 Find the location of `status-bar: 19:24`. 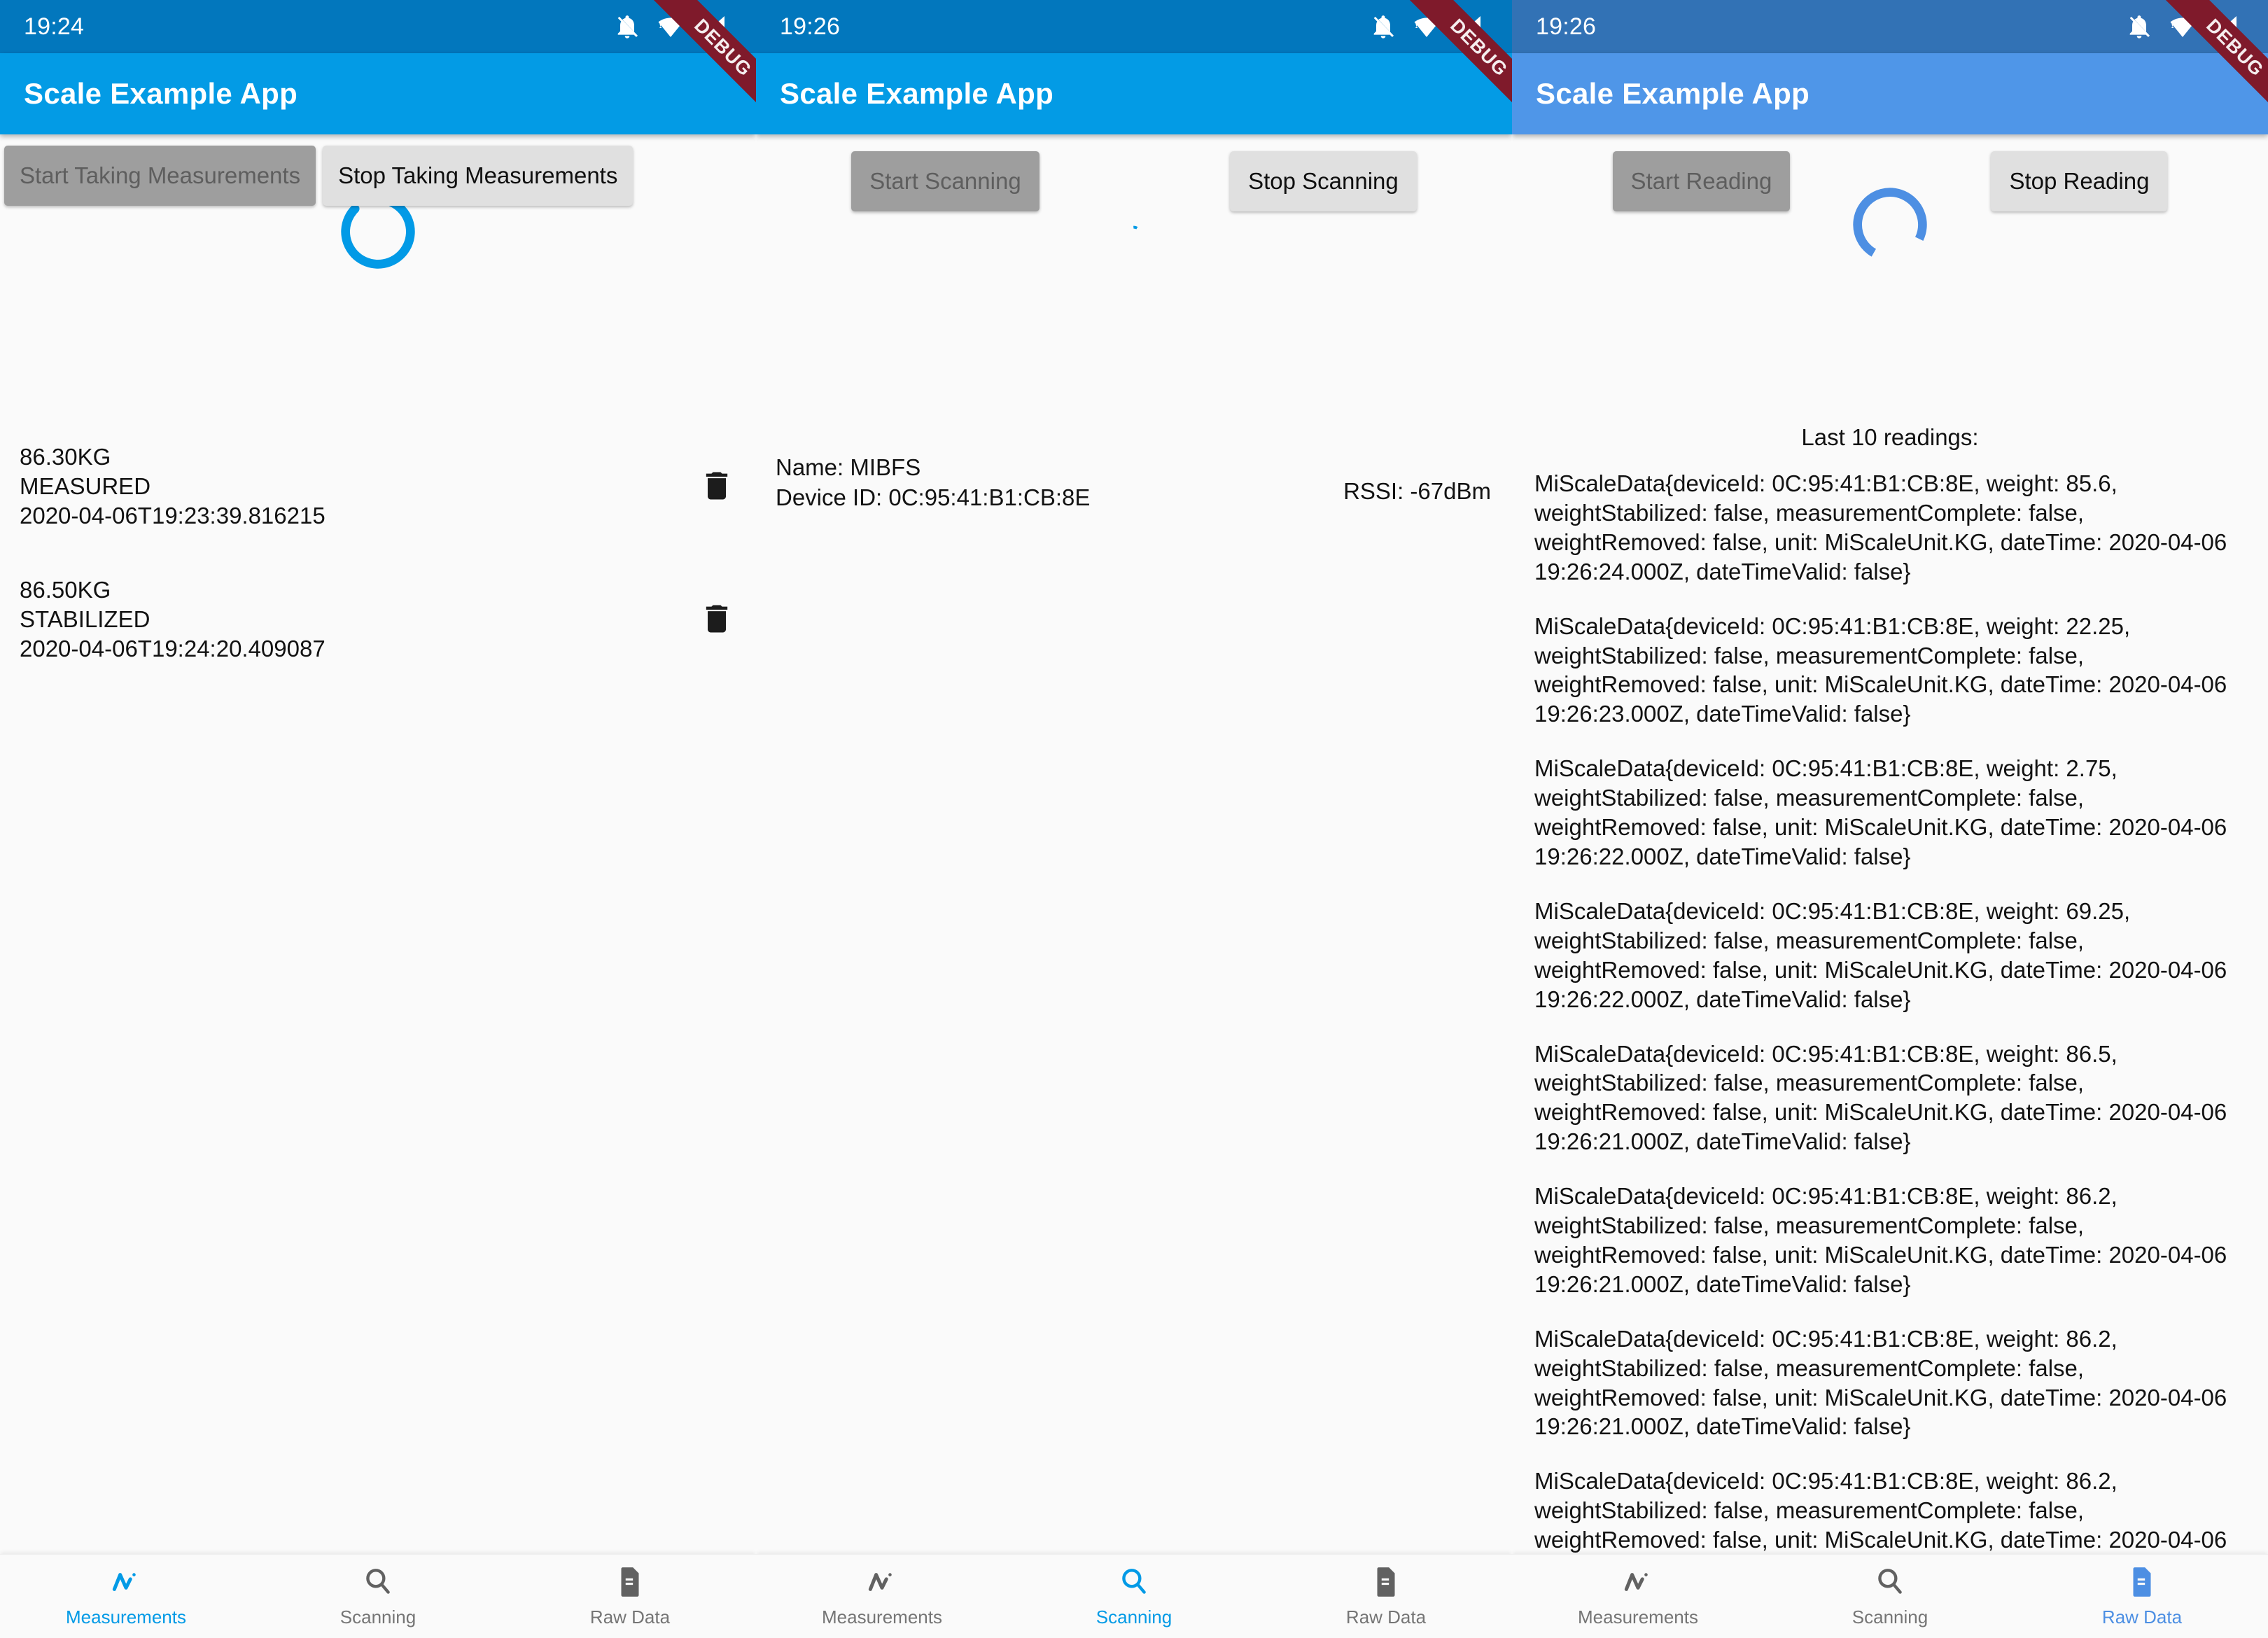

status-bar: 19:24 is located at coordinates (378, 26).